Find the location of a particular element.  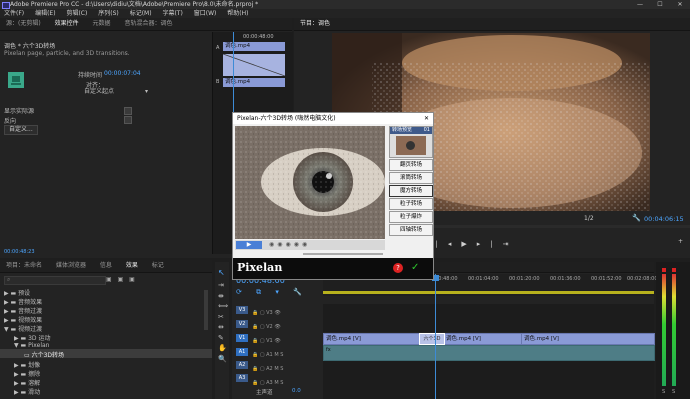

timeline-playhead is located at coordinates (435, 336).